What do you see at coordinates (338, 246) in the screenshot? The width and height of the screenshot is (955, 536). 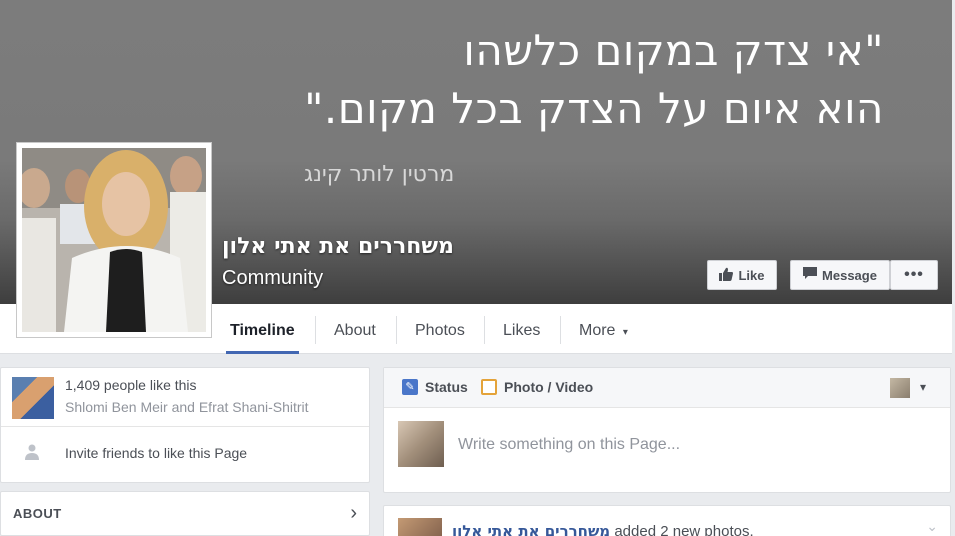 I see `page-title: משחררים את אתי אלון` at bounding box center [338, 246].